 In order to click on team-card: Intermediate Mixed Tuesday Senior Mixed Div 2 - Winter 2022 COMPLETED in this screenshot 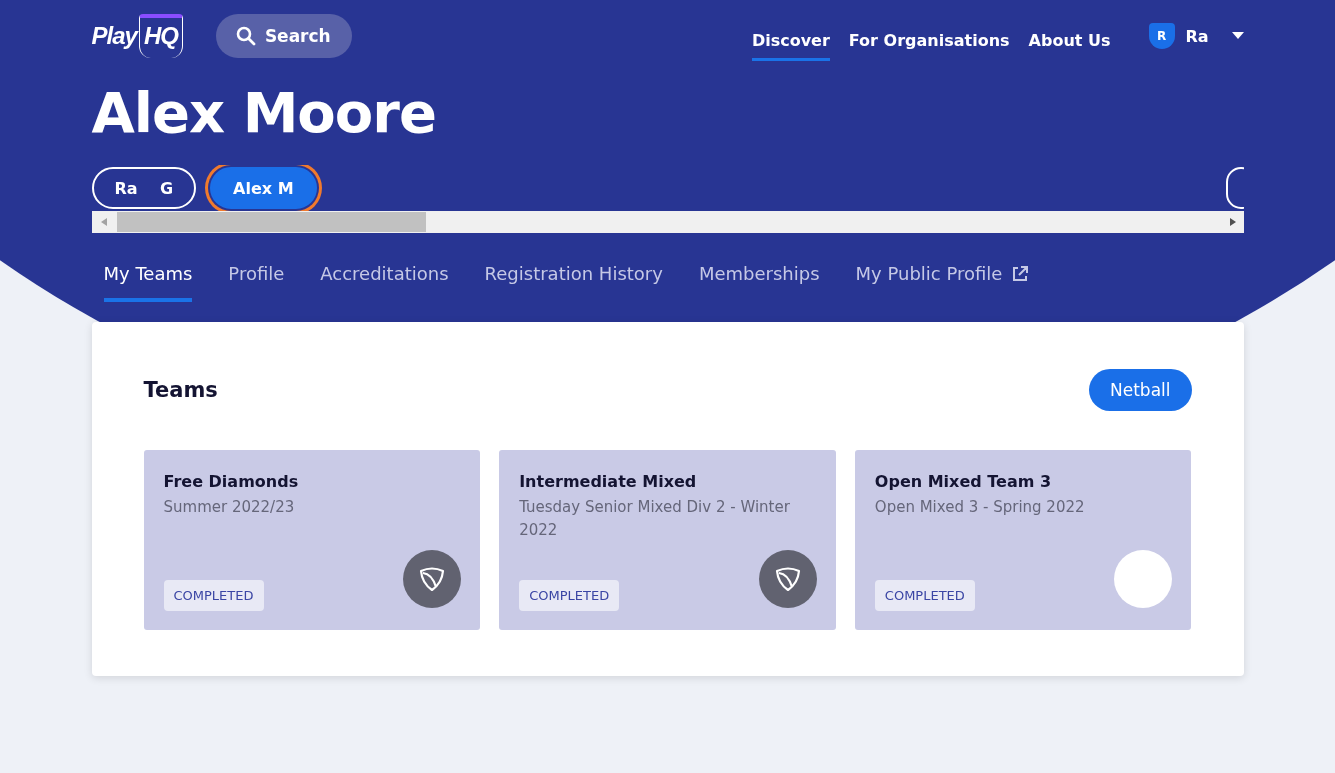, I will do `click(667, 540)`.